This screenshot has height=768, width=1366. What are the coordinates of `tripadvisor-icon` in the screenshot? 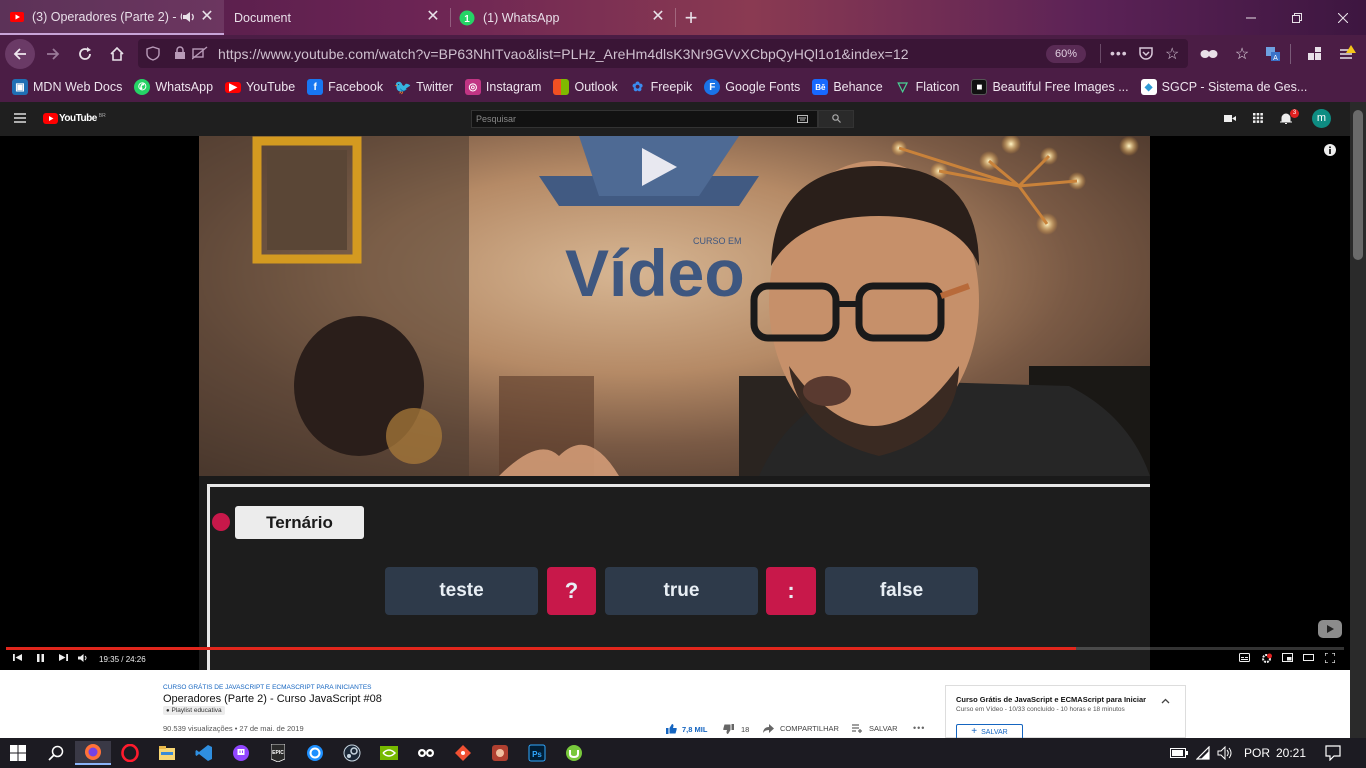 It's located at (426, 753).